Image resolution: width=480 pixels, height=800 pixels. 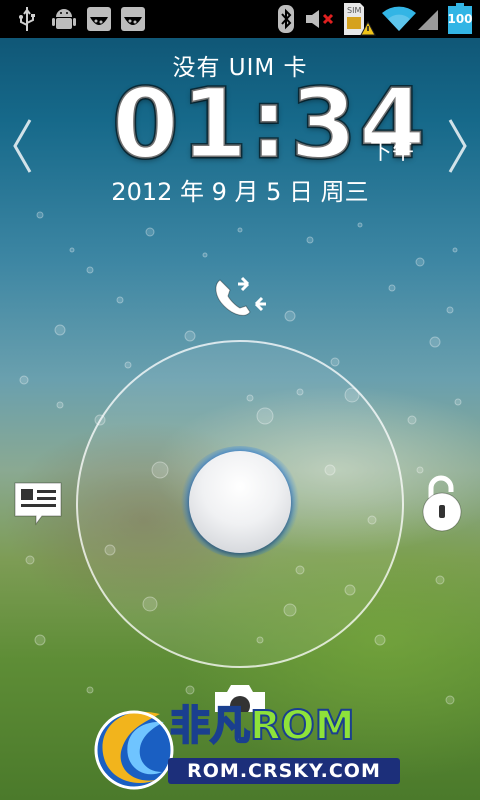 What do you see at coordinates (458, 146) in the screenshot?
I see `chevron-right-icon` at bounding box center [458, 146].